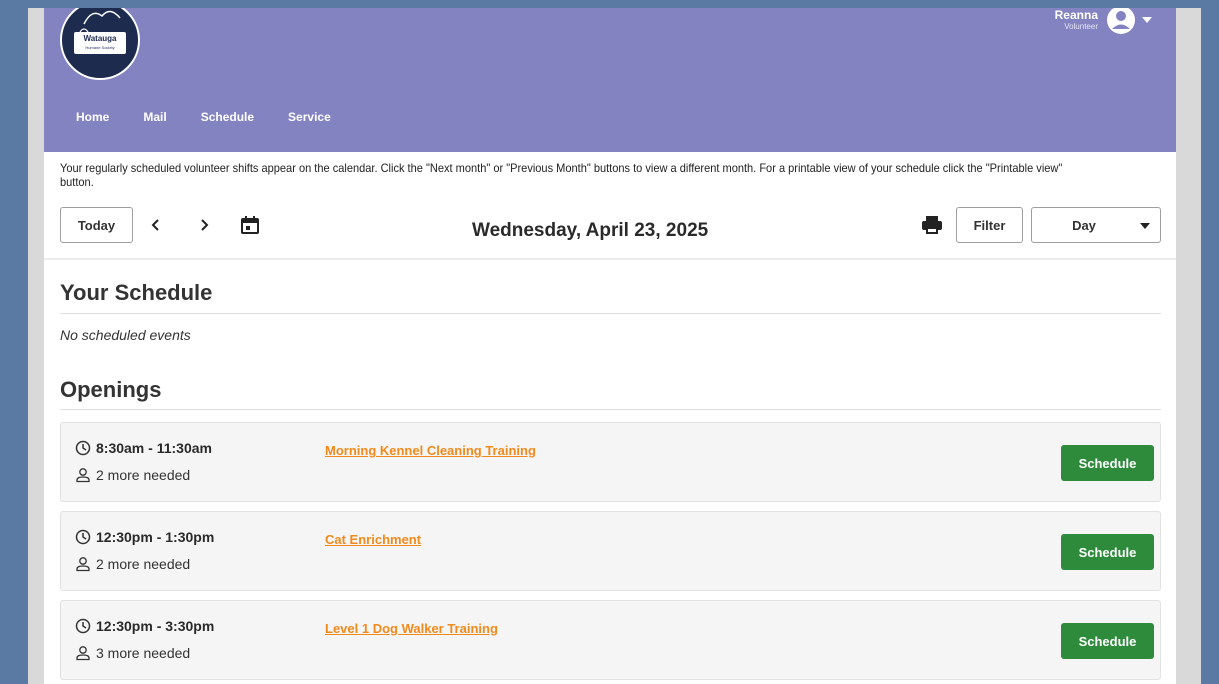 Image resolution: width=1219 pixels, height=684 pixels. Describe the element at coordinates (1076, 15) in the screenshot. I see `user-name: Reanna` at that location.